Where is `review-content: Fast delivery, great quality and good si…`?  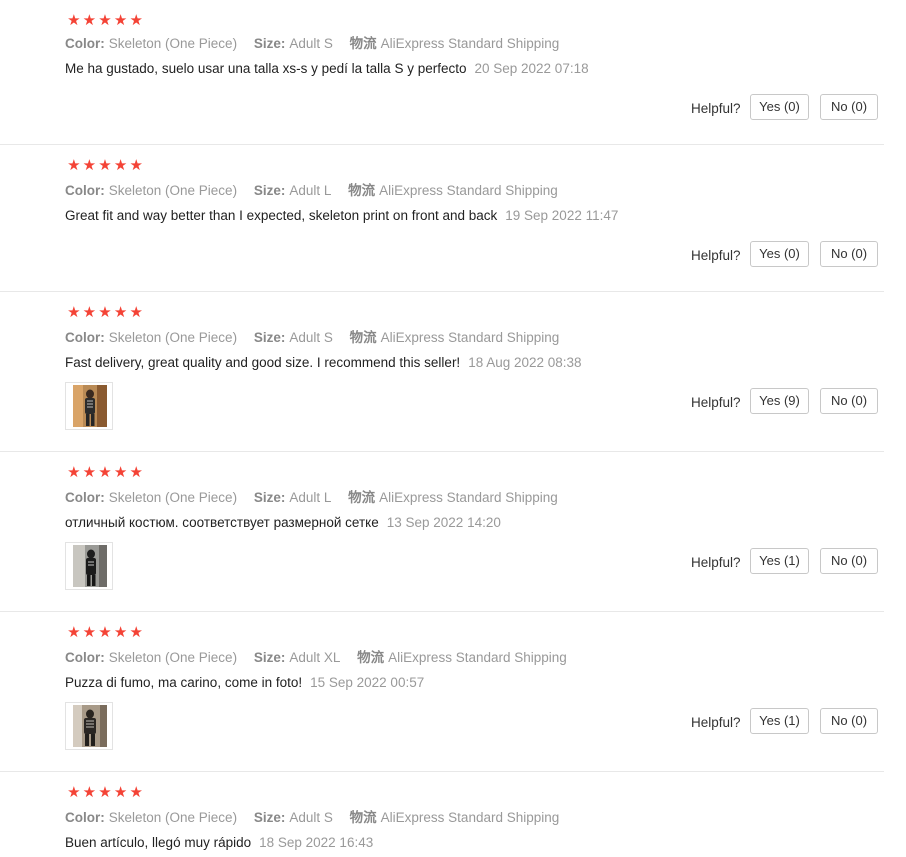
review-content: Fast delivery, great quality and good si… is located at coordinates (323, 363).